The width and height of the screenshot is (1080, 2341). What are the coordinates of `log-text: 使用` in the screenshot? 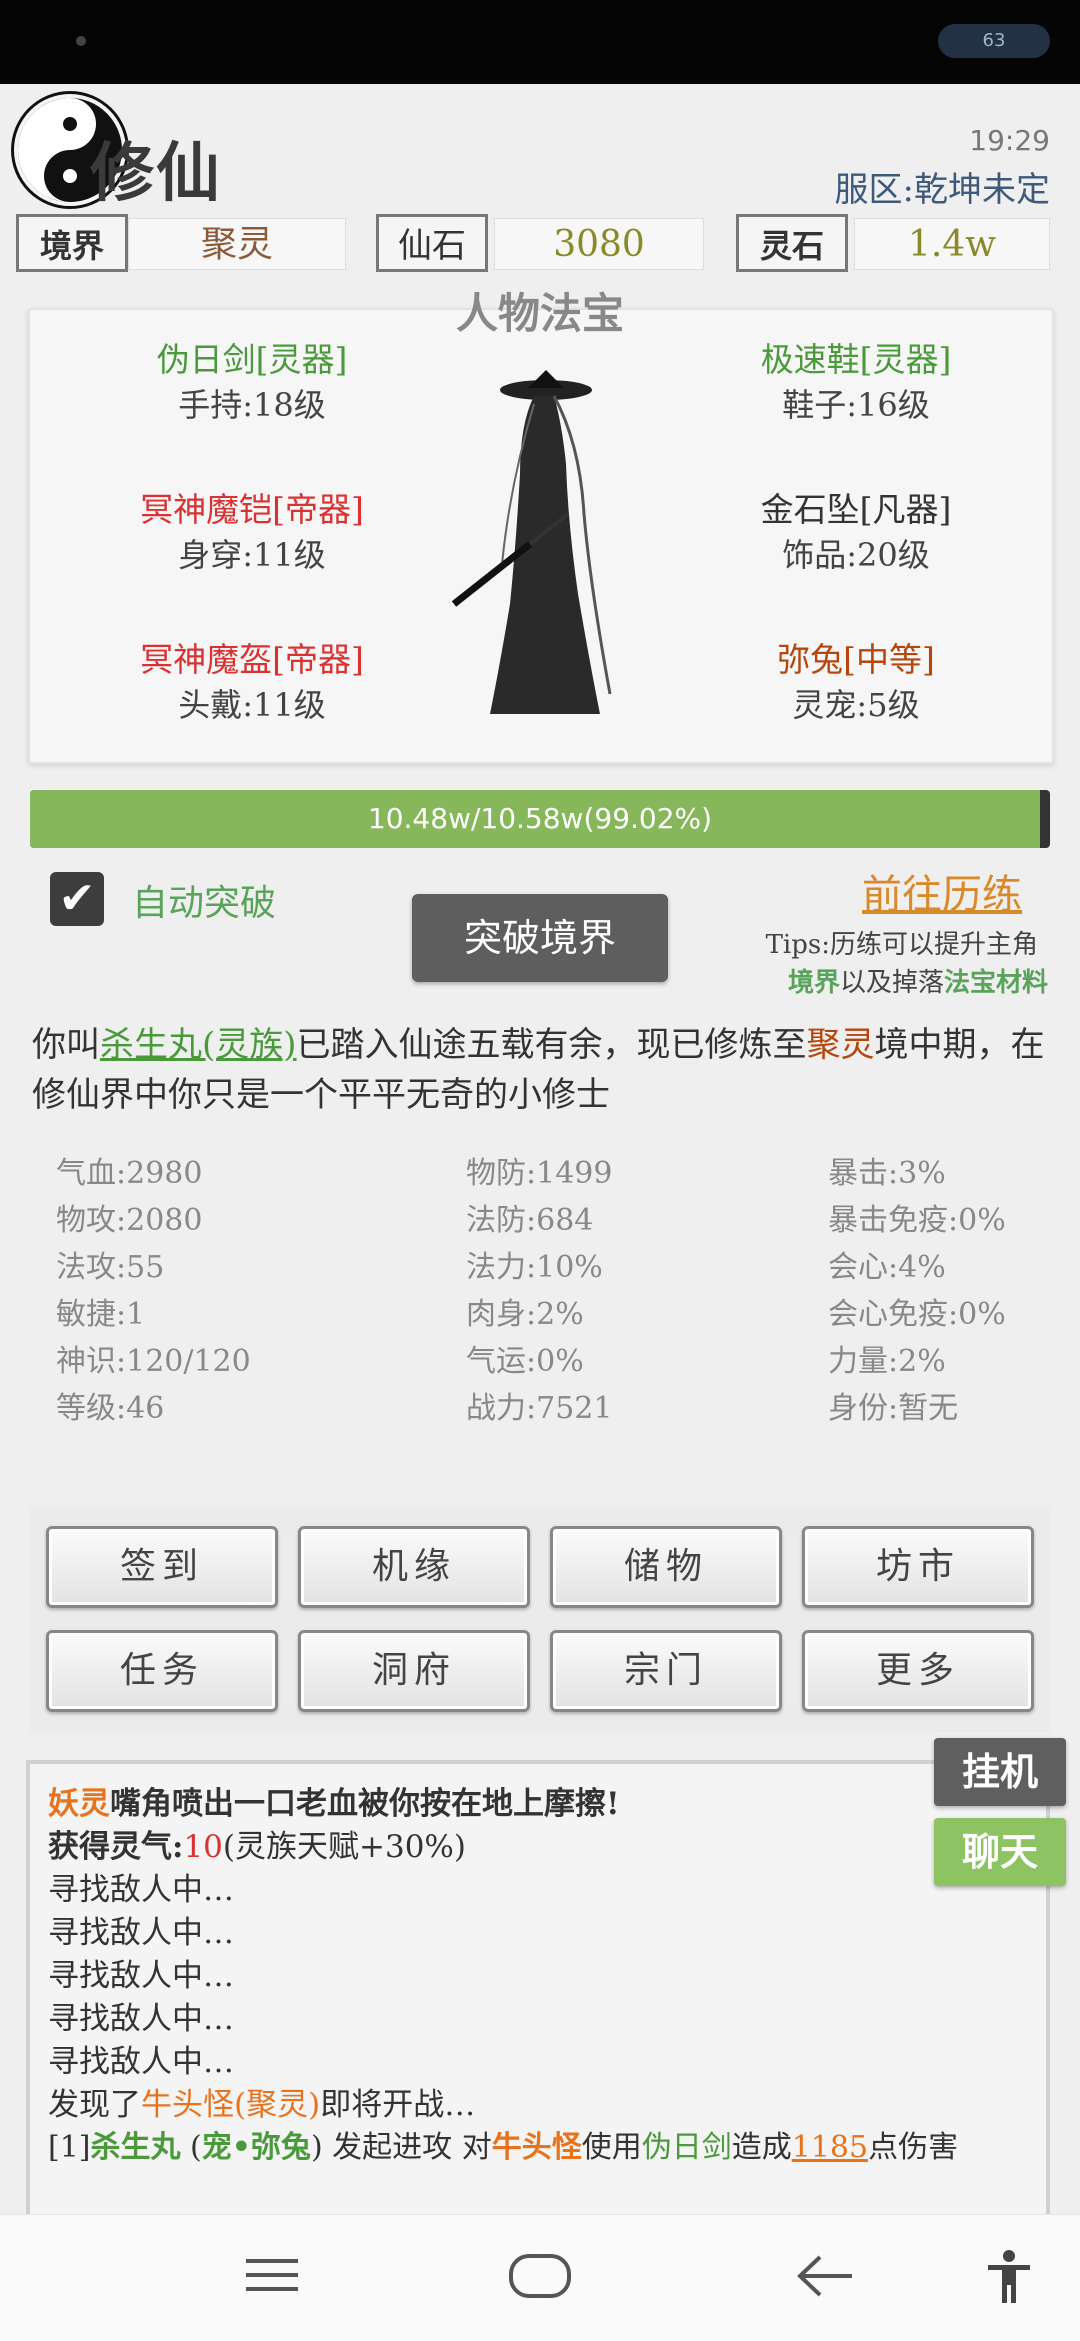 It's located at (611, 2147).